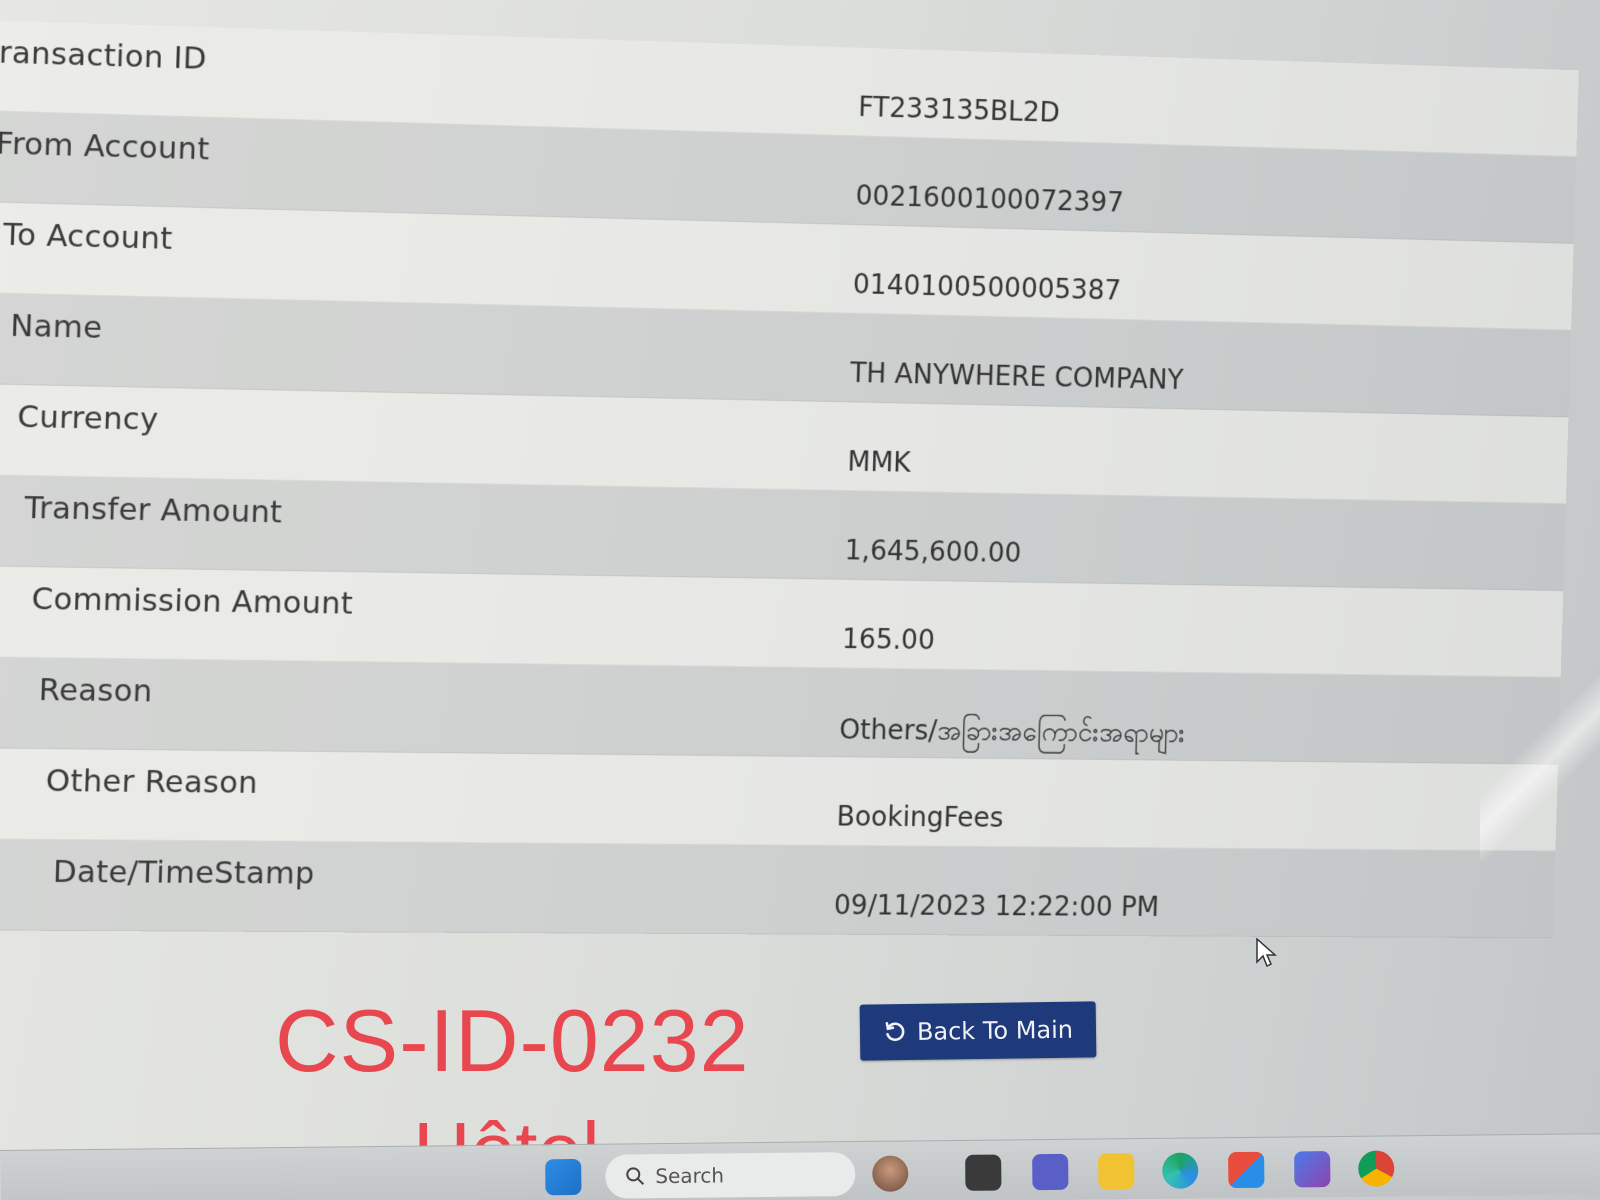  What do you see at coordinates (995, 1030) in the screenshot?
I see `back-to-main-label: Back To Main` at bounding box center [995, 1030].